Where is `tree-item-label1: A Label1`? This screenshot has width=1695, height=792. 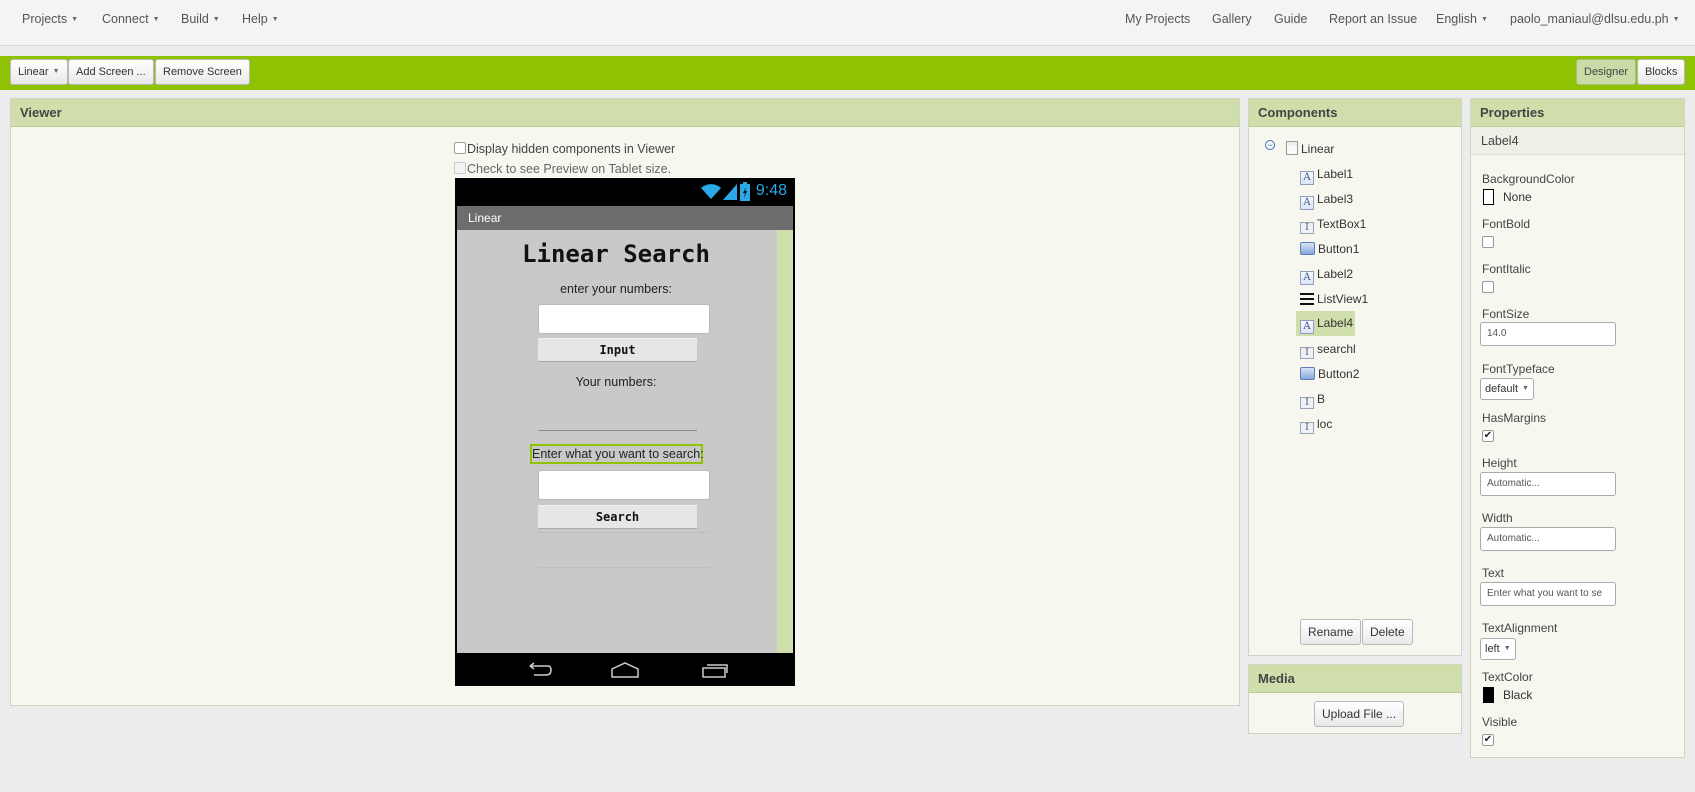
tree-item-label1: A Label1 is located at coordinates (1327, 174).